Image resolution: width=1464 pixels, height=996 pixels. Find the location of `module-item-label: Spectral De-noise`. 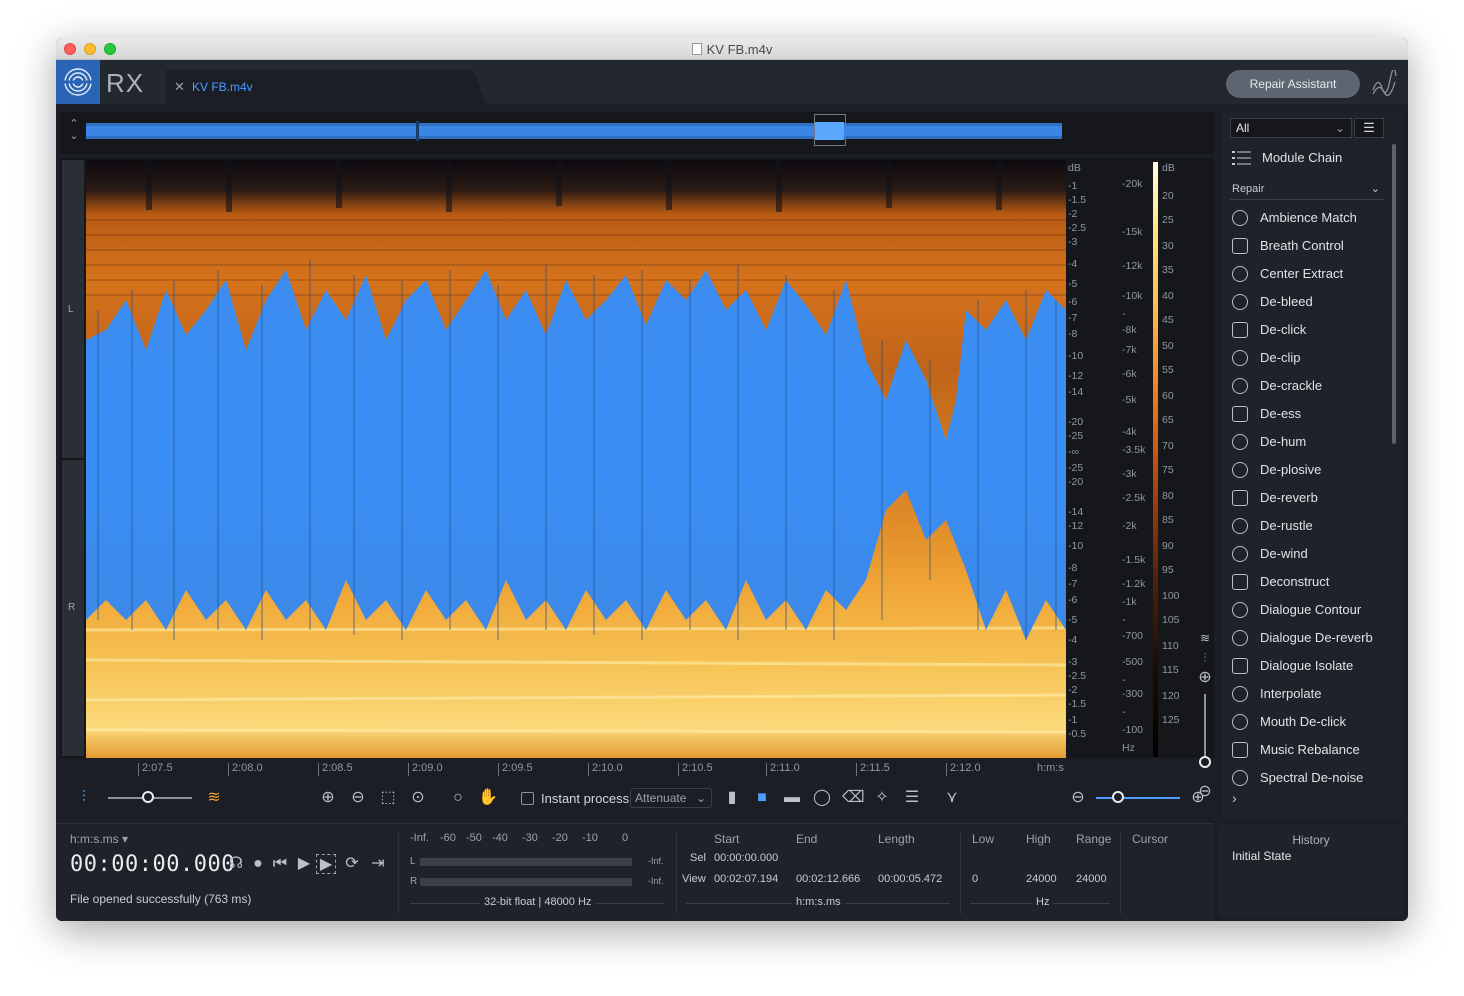

module-item-label: Spectral De-noise is located at coordinates (1312, 777).